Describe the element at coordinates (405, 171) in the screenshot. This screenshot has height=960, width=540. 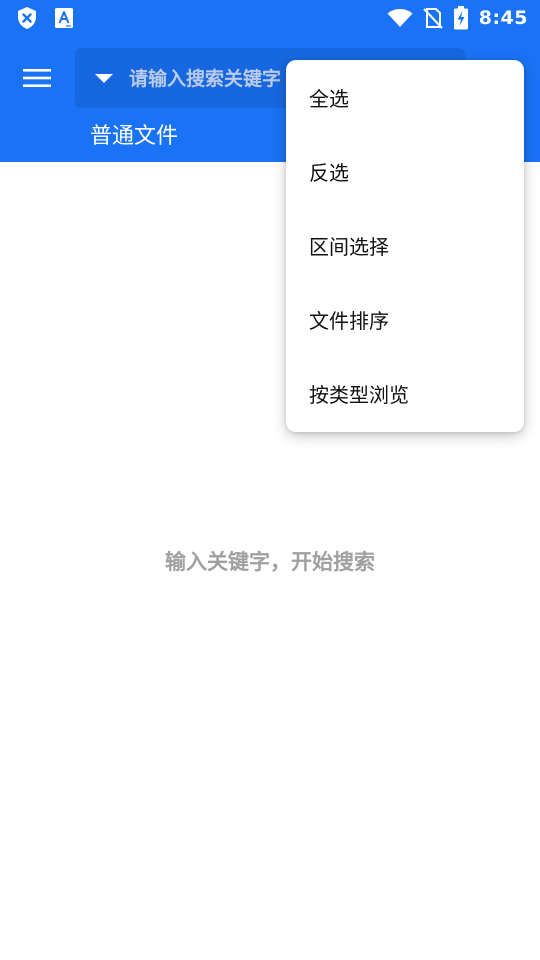
I see `menu-item-invert-selection: 反选` at that location.